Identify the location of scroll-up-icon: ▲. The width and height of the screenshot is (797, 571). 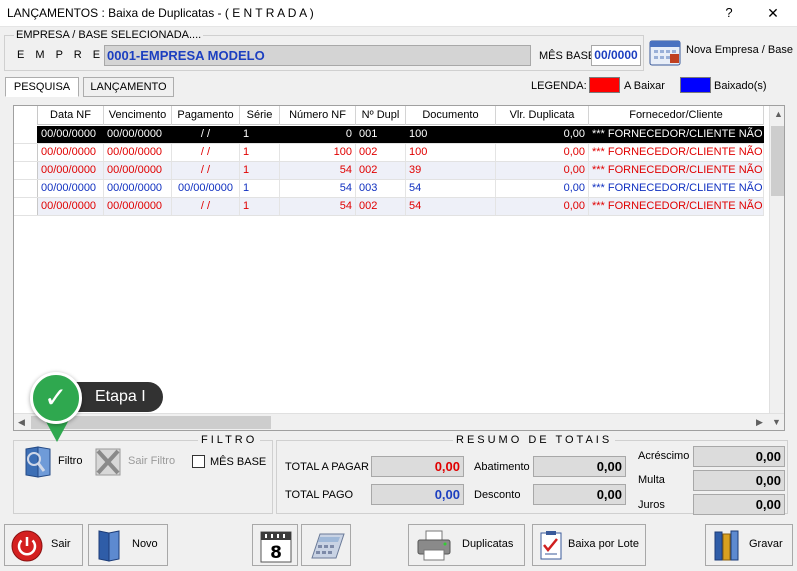
(778, 114).